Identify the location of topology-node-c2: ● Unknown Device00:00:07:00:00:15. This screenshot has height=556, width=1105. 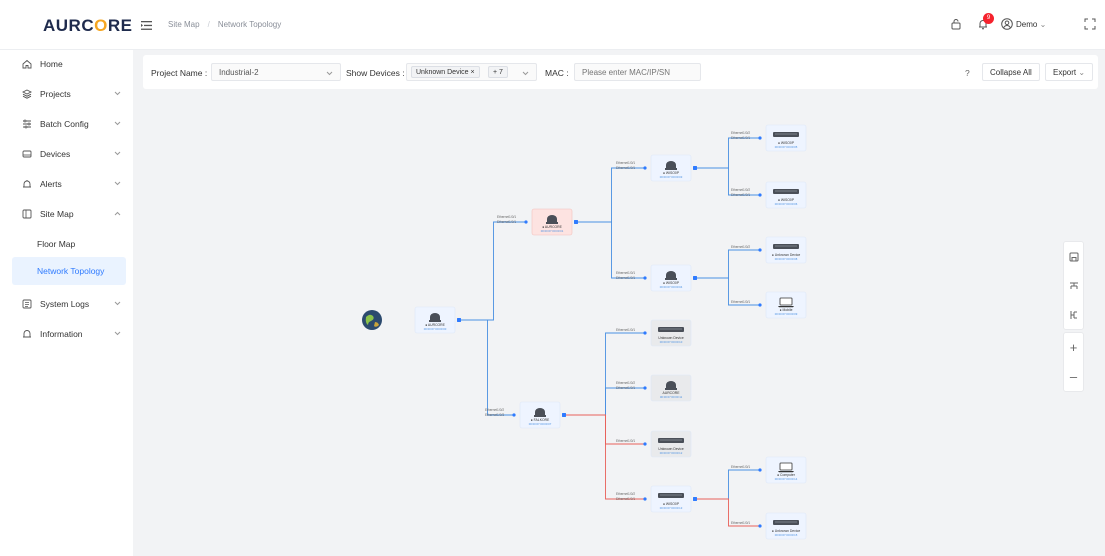
(786, 526).